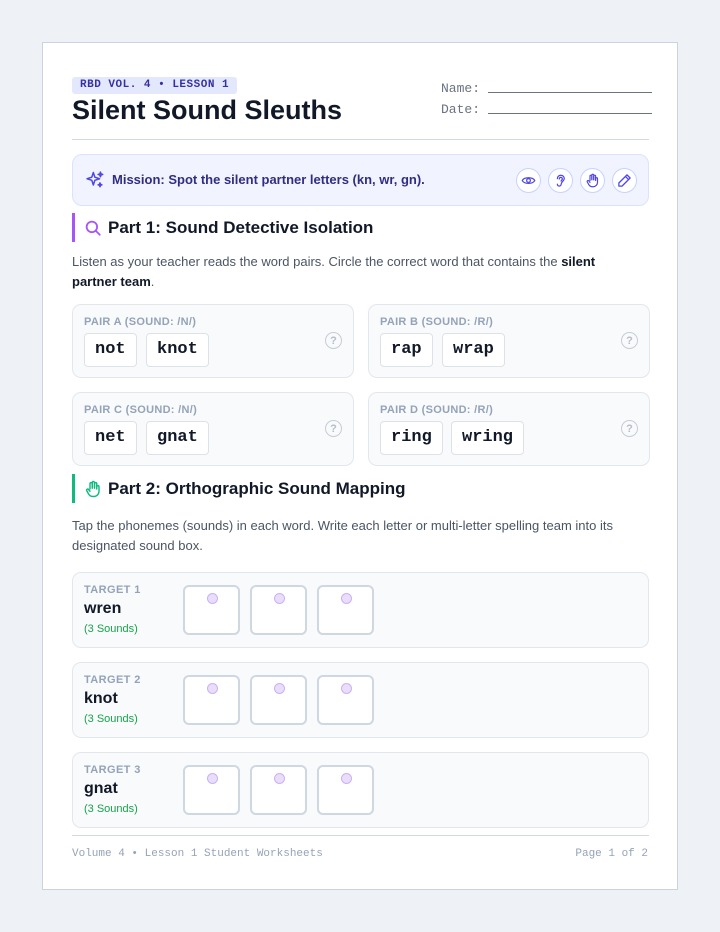  I want to click on lesson-badge: RBD VOL. 4 • LESSON 1, so click(155, 85).